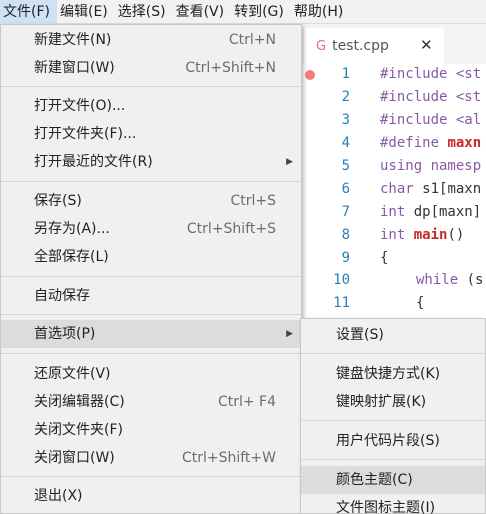  What do you see at coordinates (151, 257) in the screenshot?
I see `menu-item-save-all: 全部保存(L)` at bounding box center [151, 257].